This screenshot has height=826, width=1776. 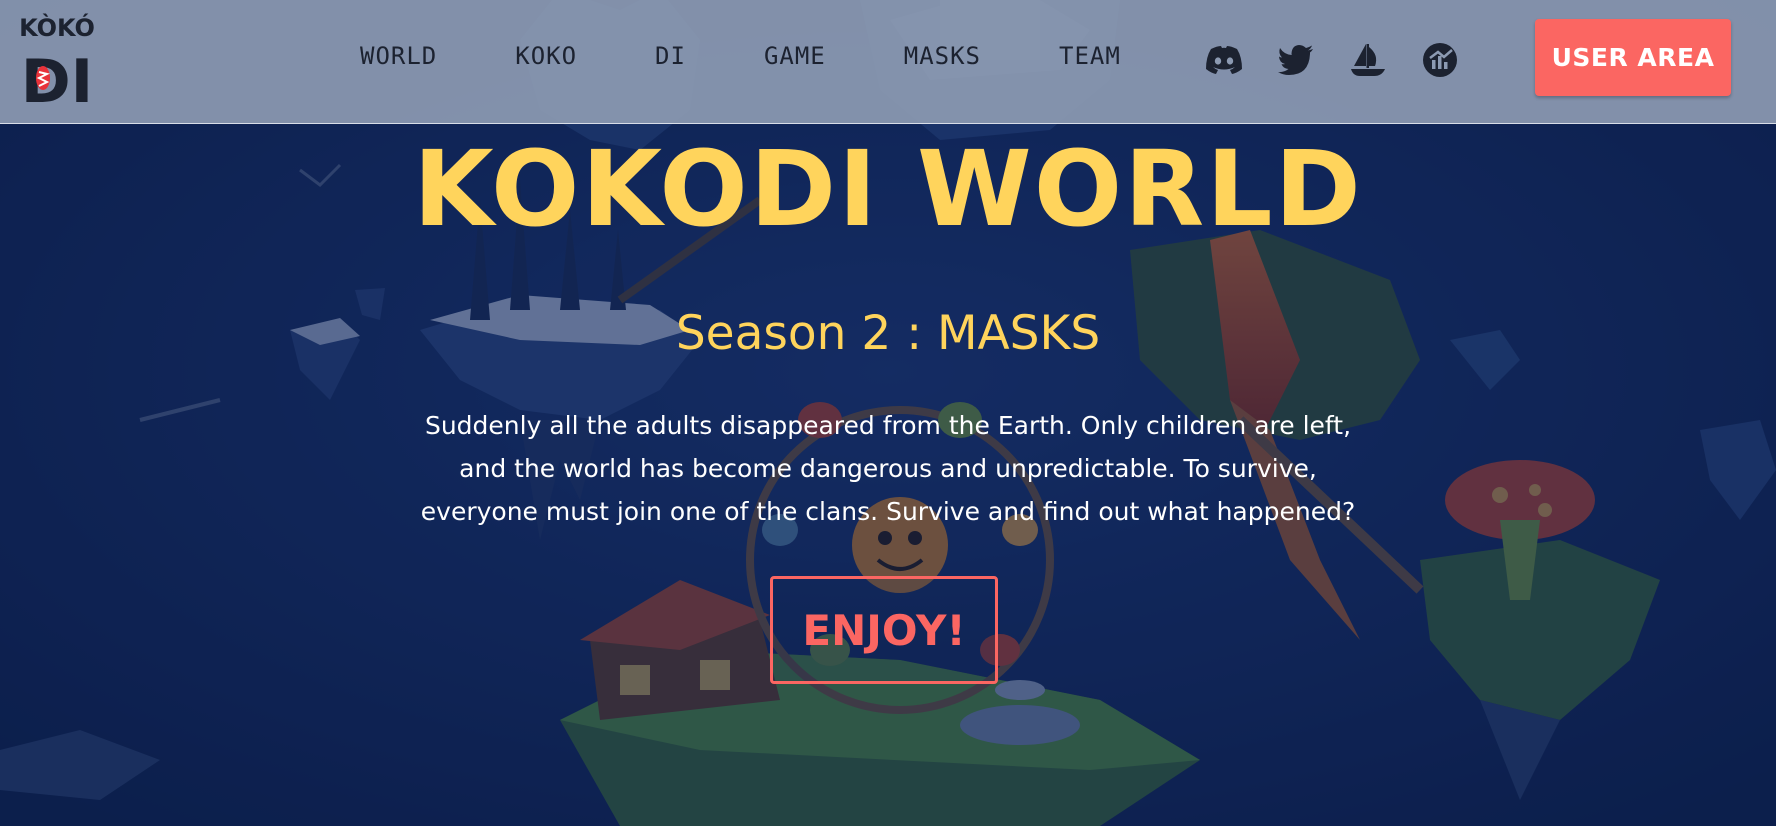 I want to click on svg-text: DI, so click(x=57, y=76).